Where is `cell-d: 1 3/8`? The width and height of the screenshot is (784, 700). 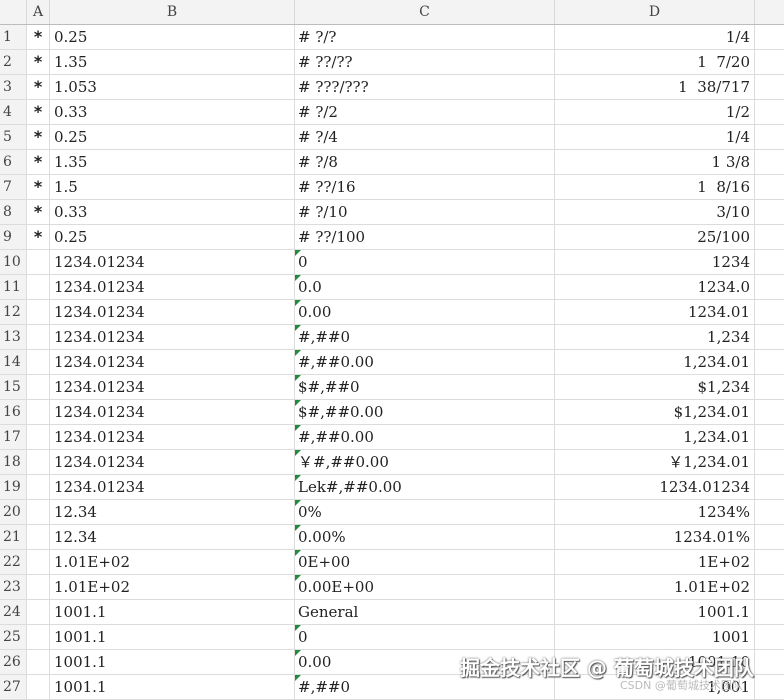
cell-d: 1 3/8 is located at coordinates (655, 162).